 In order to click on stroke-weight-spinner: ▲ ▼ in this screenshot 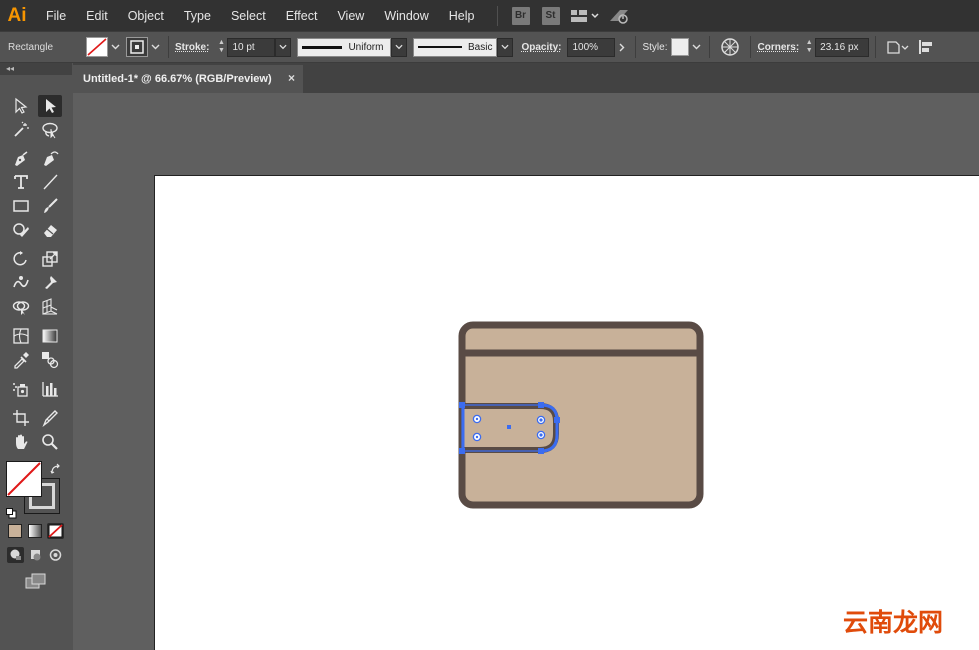, I will do `click(221, 47)`.